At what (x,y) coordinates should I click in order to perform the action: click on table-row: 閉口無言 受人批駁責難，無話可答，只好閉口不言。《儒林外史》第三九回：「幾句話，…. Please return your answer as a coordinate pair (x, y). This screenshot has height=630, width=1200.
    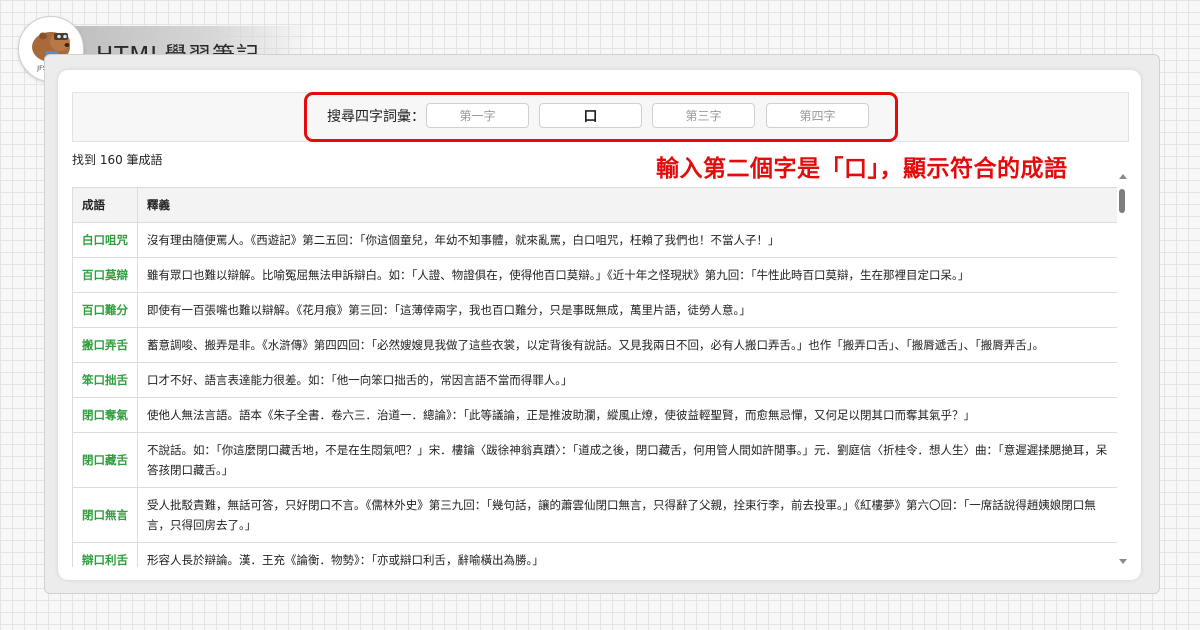
    Looking at the image, I should click on (594, 515).